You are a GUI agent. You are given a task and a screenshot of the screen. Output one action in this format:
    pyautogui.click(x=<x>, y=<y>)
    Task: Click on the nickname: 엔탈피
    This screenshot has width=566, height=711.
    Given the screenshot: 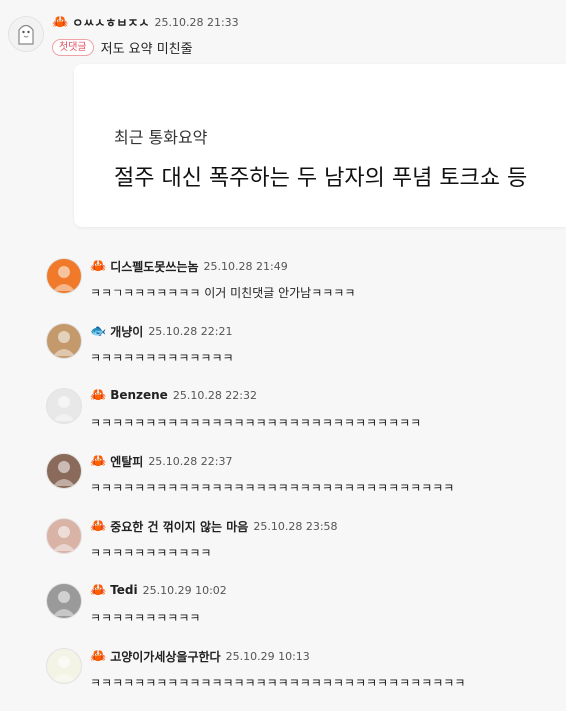 What is the action you would take?
    pyautogui.click(x=126, y=461)
    